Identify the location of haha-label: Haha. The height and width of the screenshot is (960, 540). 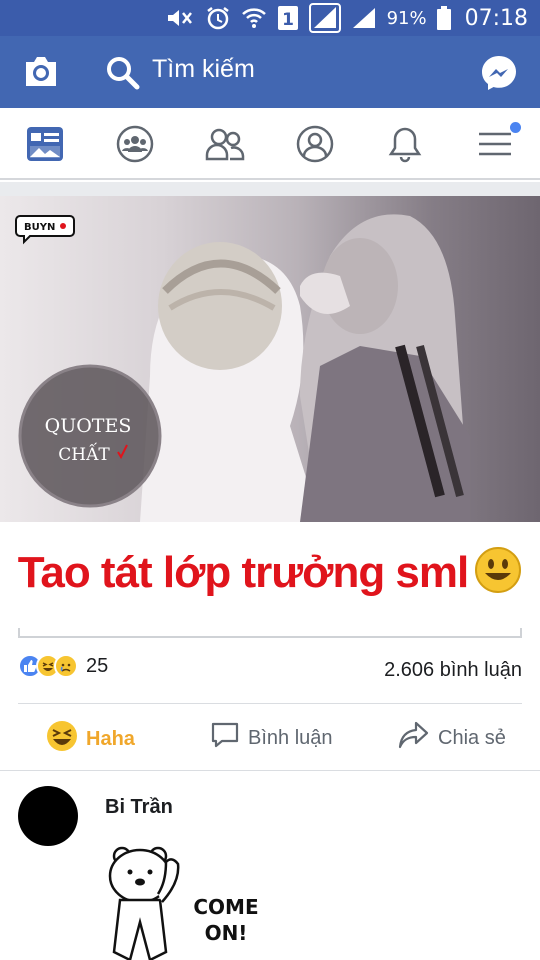
(110, 738).